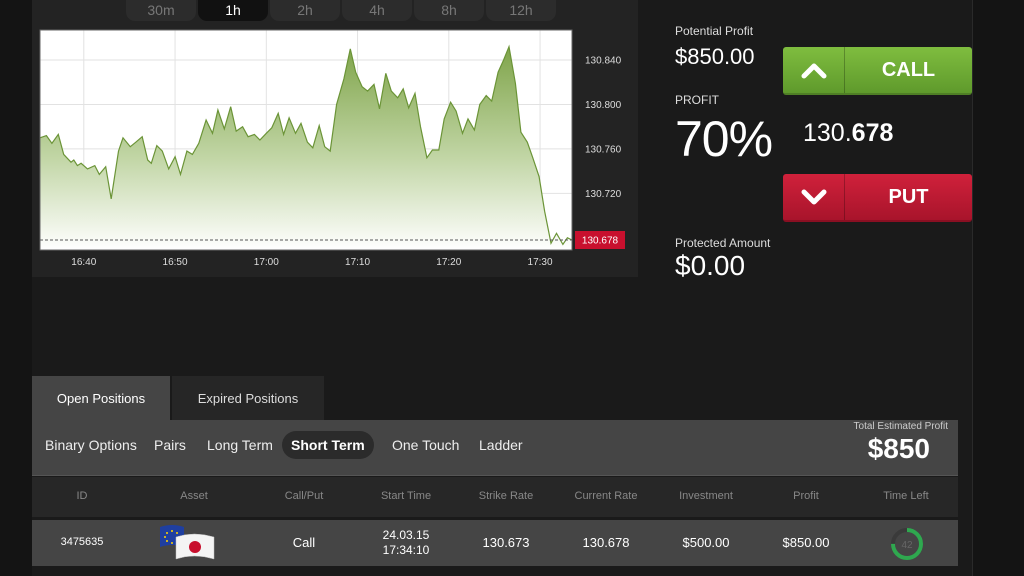  What do you see at coordinates (506, 542) in the screenshot?
I see `row-strike-rate: 130.673` at bounding box center [506, 542].